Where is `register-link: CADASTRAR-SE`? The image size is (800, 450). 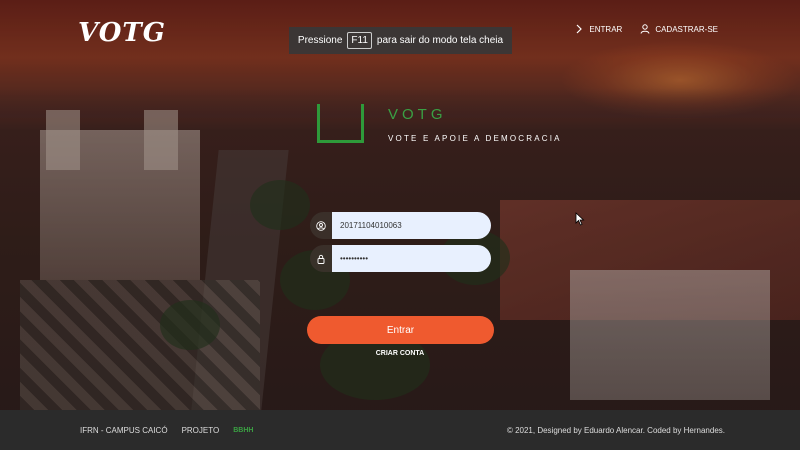
register-link: CADASTRAR-SE is located at coordinates (679, 29).